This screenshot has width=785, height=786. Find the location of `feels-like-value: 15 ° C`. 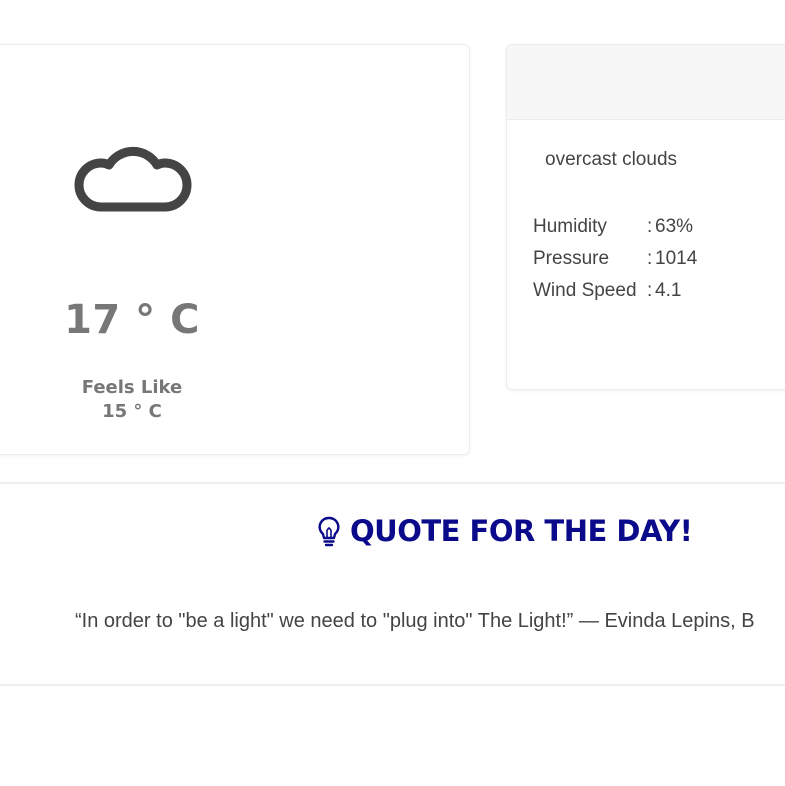

feels-like-value: 15 ° C is located at coordinates (132, 411).